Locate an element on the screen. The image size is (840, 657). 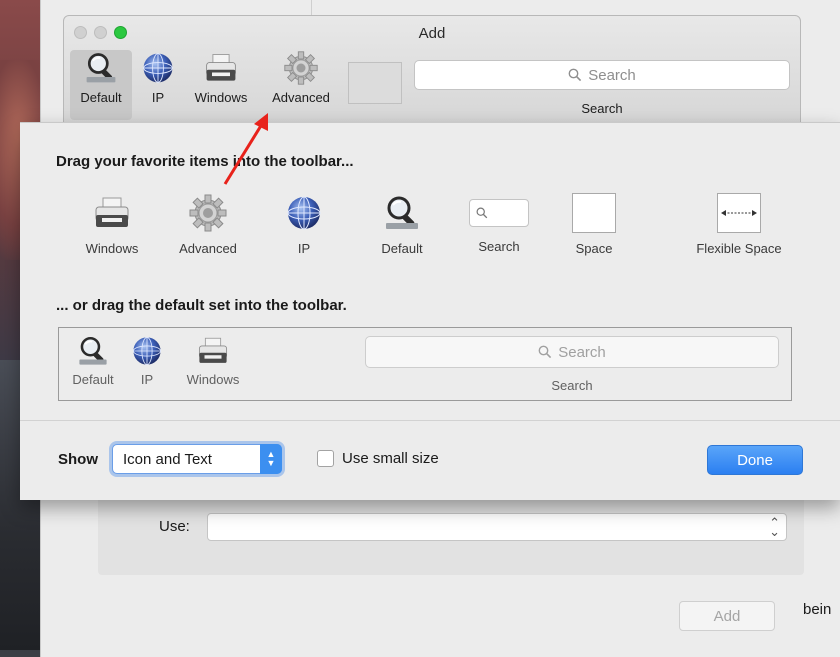
default-set-item-label: IP is located at coordinates (147, 379).